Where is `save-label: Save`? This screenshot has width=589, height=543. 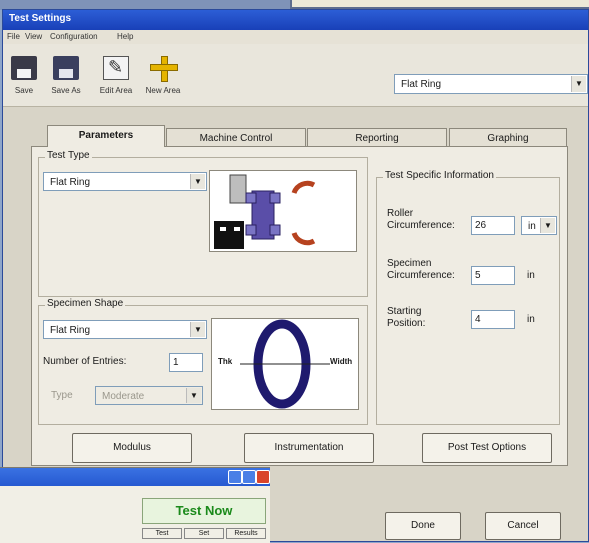
save-label: Save is located at coordinates (24, 90).